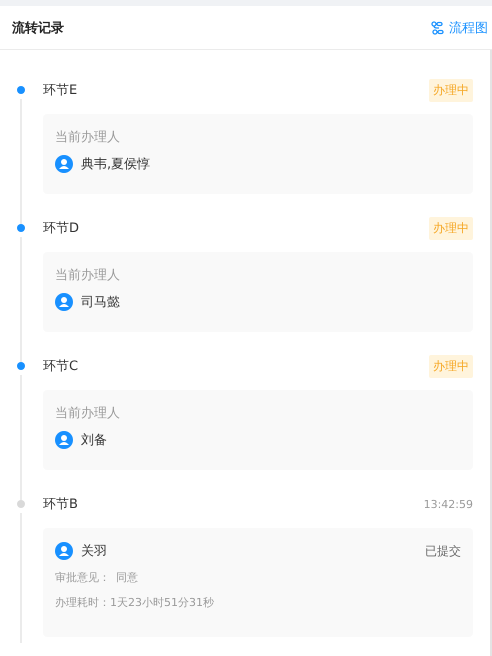 Image resolution: width=492 pixels, height=656 pixels. I want to click on step-title: 环节C, so click(60, 366).